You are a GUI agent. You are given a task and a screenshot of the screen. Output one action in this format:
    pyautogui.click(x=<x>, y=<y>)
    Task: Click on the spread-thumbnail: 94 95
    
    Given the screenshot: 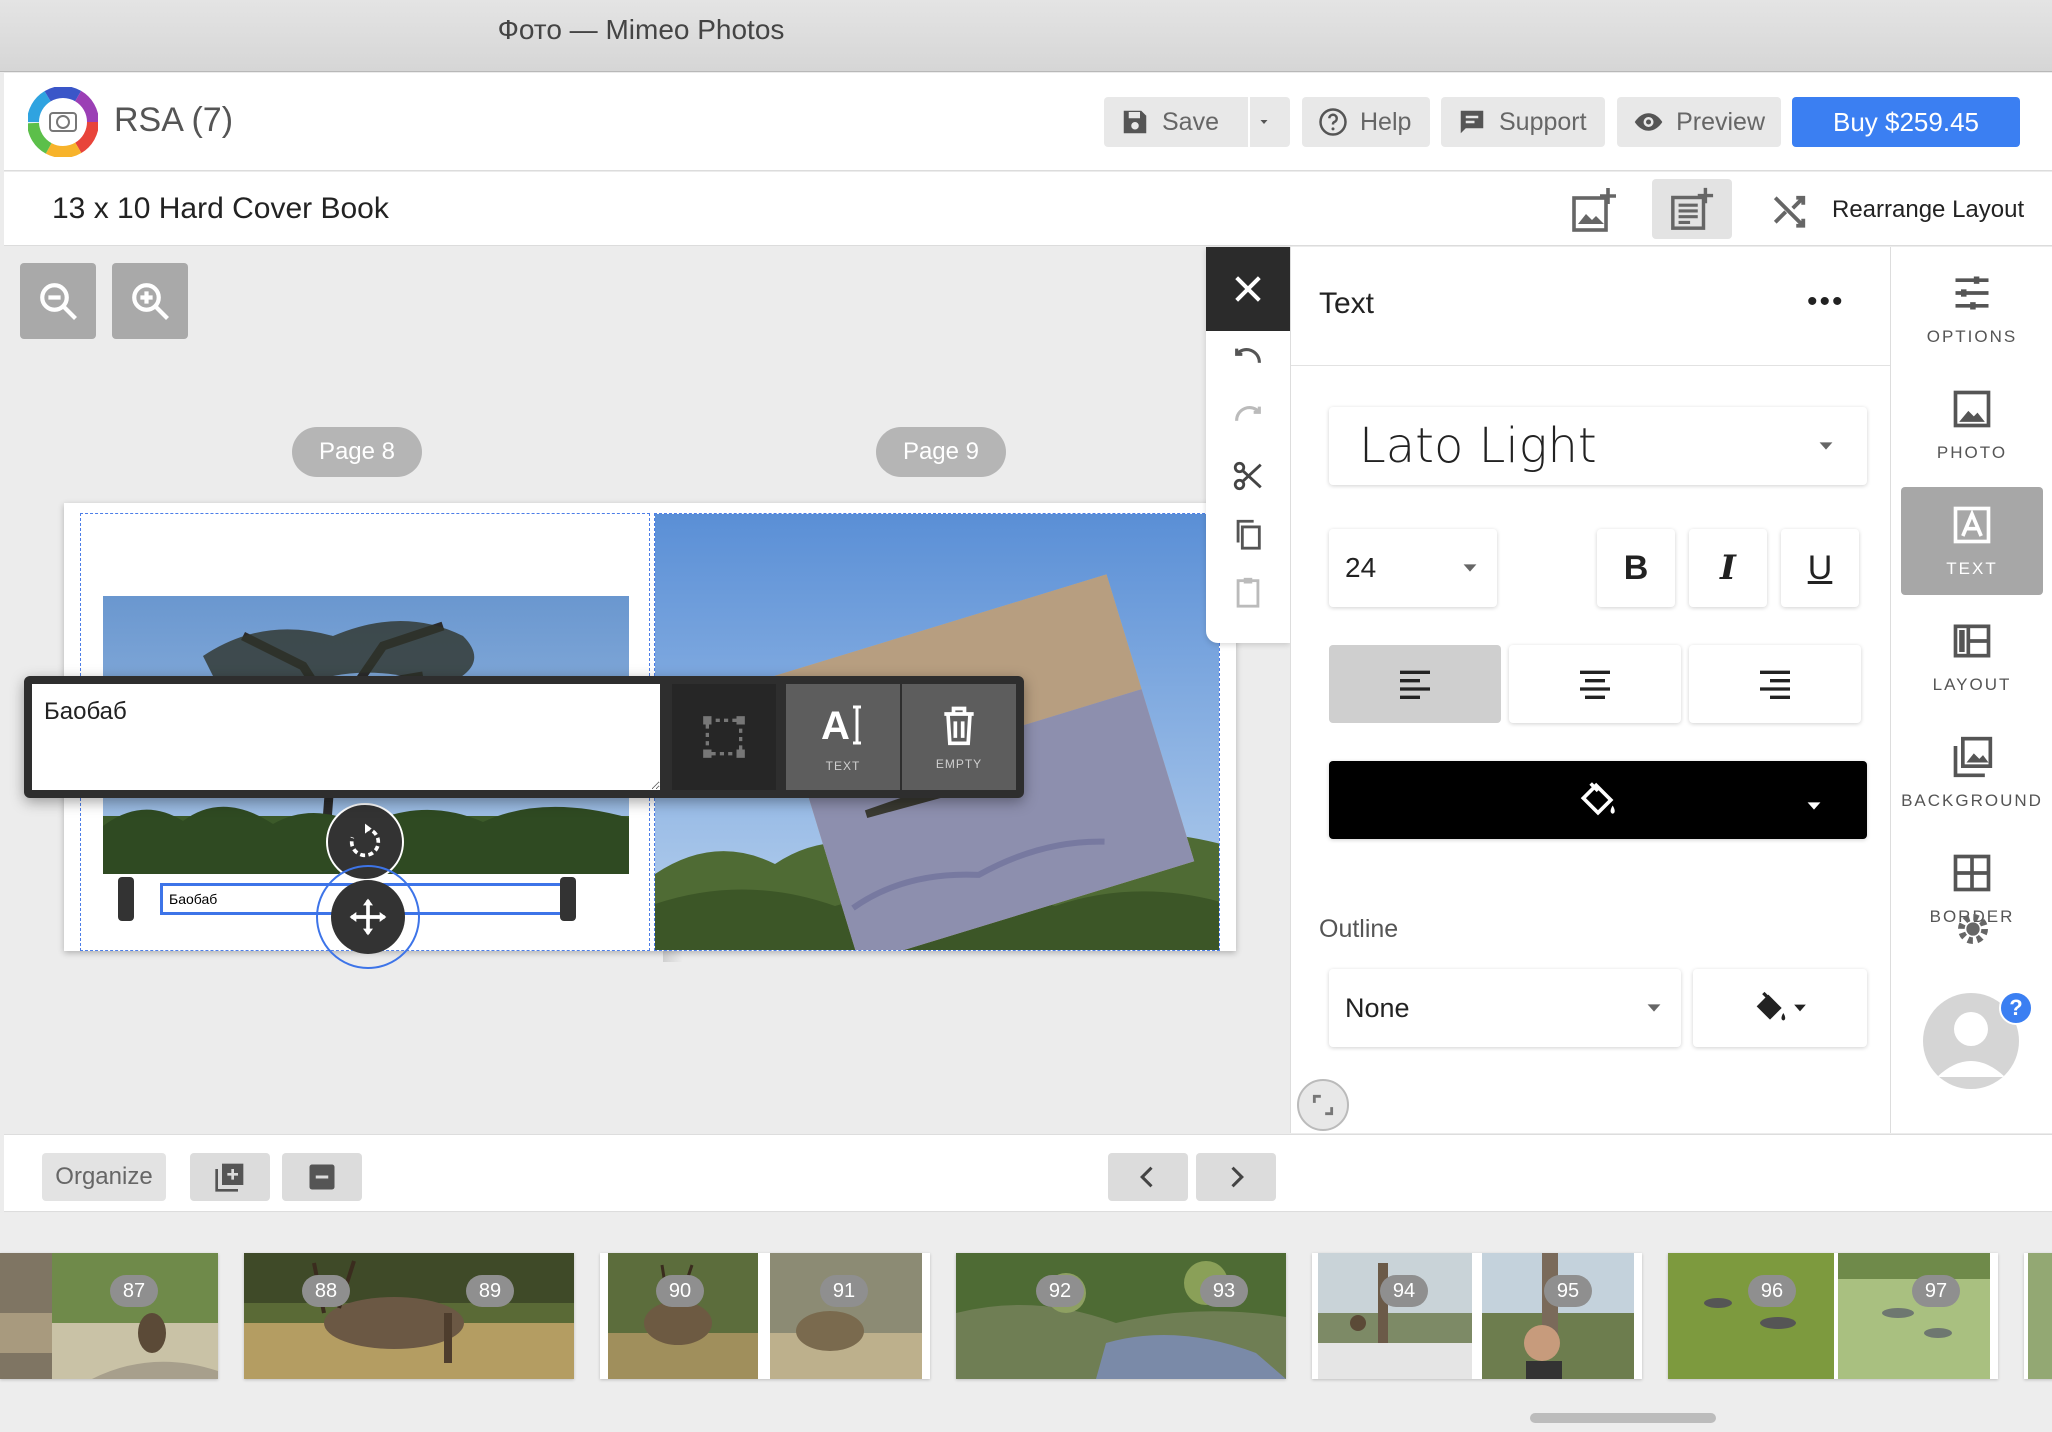 What is the action you would take?
    pyautogui.click(x=1477, y=1316)
    